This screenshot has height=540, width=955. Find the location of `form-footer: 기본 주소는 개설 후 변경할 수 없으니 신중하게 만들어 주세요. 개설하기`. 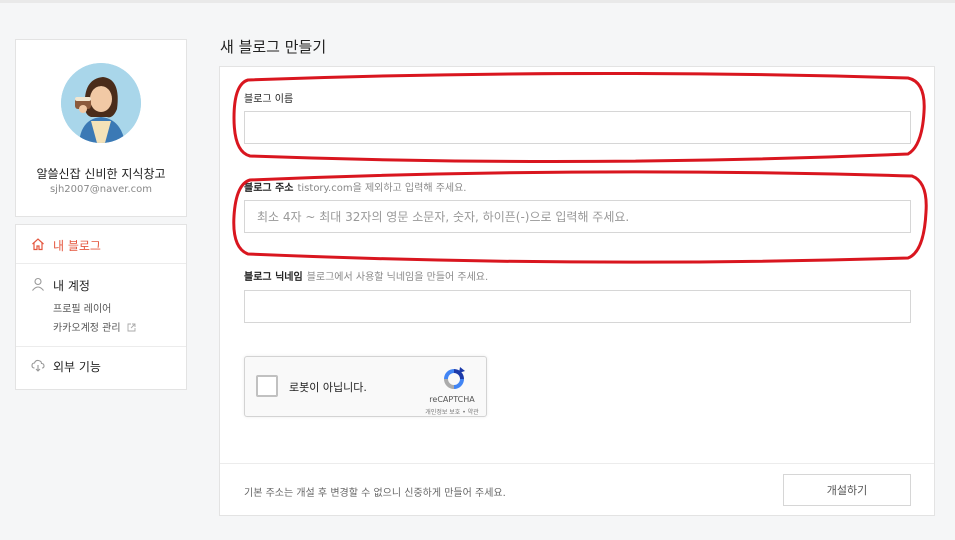

form-footer: 기본 주소는 개설 후 변경할 수 없으니 신중하게 만들어 주세요. 개설하기 is located at coordinates (577, 489).